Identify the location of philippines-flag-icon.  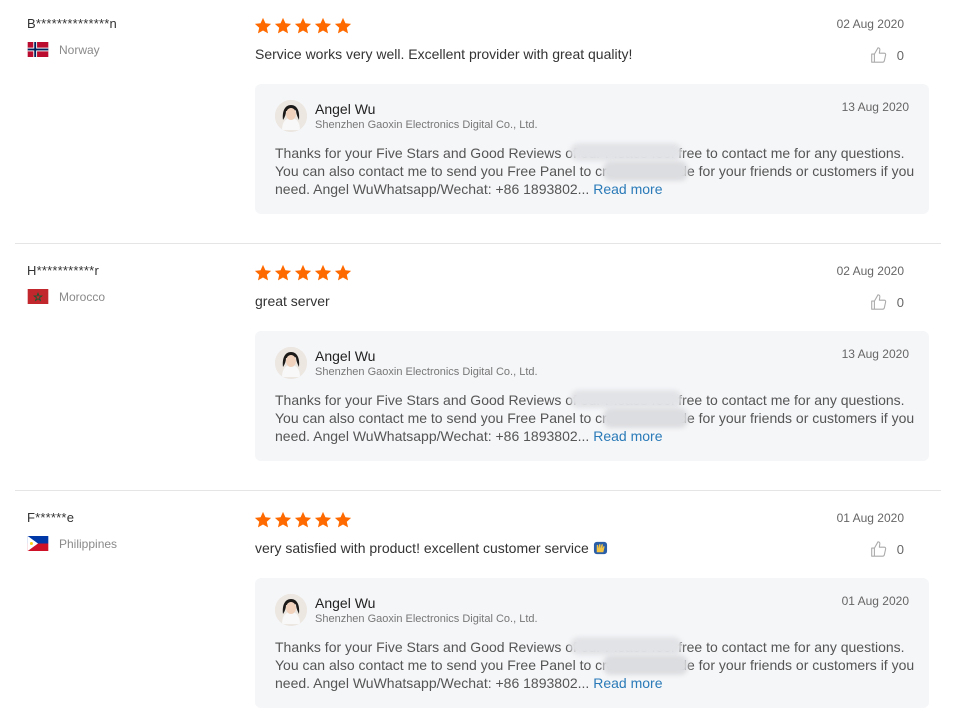
(38, 543).